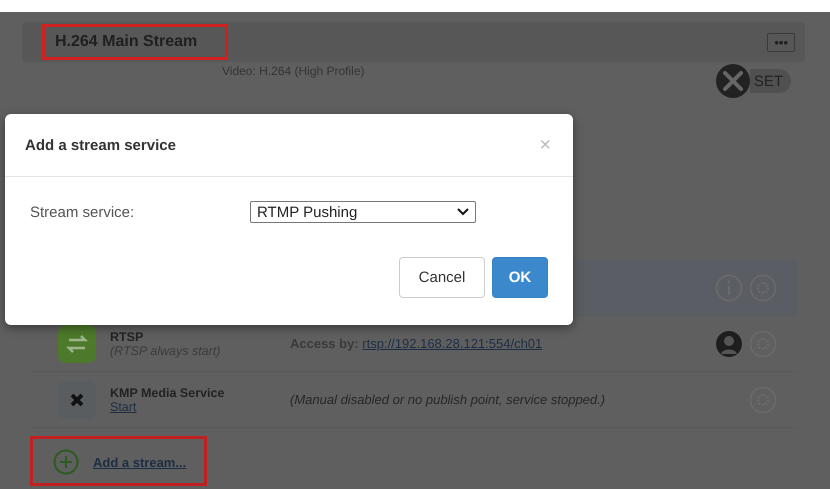 The width and height of the screenshot is (830, 489). What do you see at coordinates (77, 399) in the screenshot?
I see `cross-icon` at bounding box center [77, 399].